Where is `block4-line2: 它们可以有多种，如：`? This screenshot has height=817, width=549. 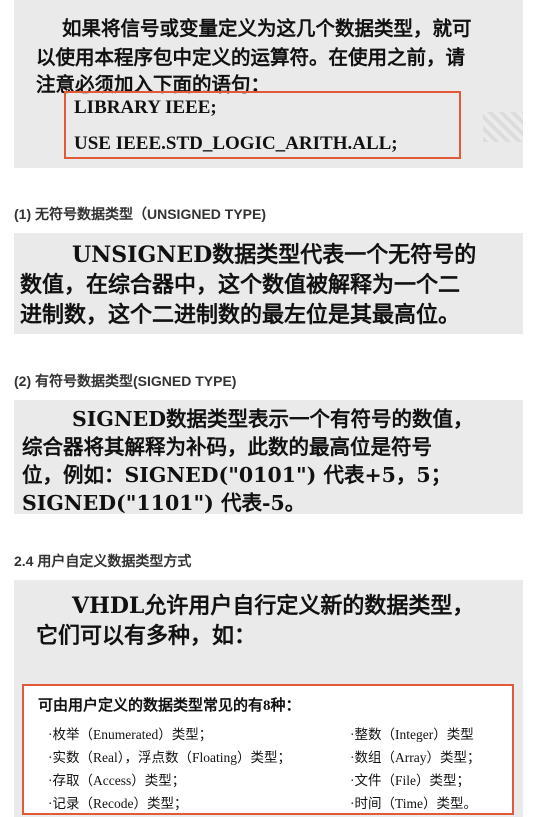 block4-line2: 它们可以有多种，如： is located at coordinates (146, 636).